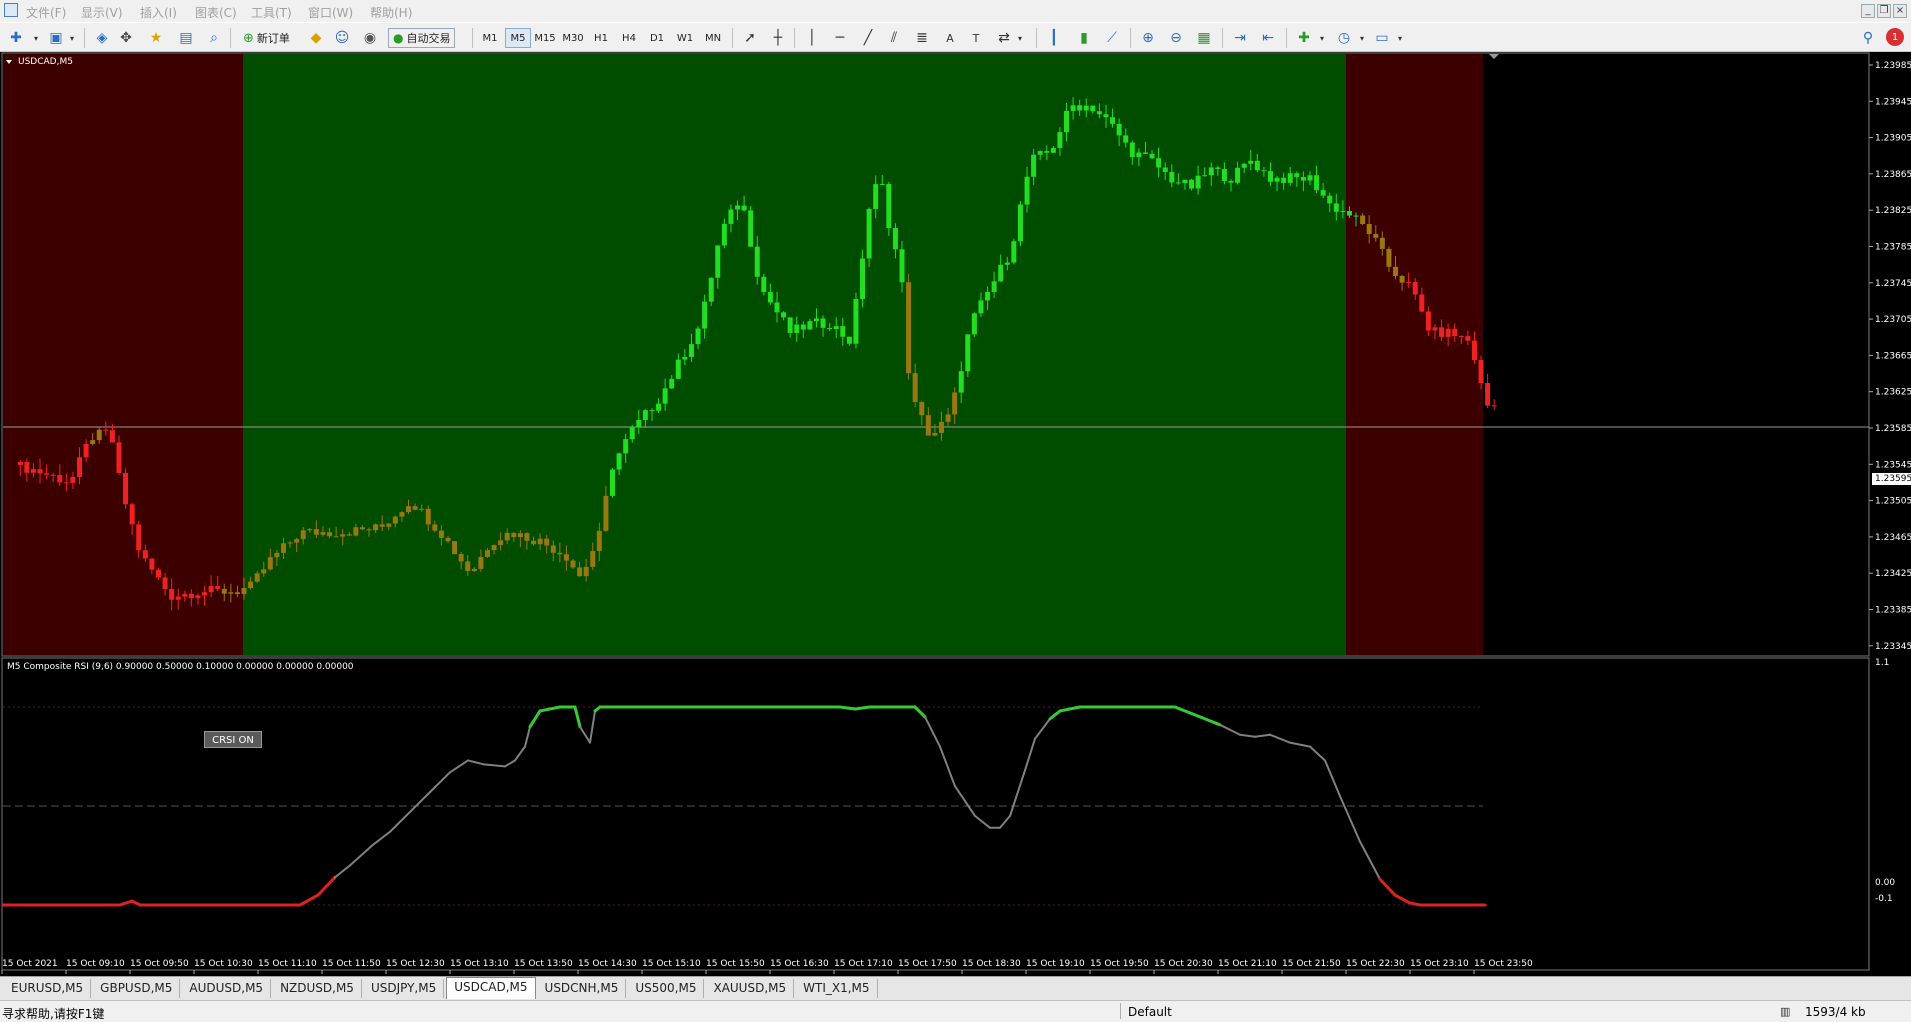 This screenshot has height=1022, width=1911. What do you see at coordinates (601, 38) in the screenshot?
I see `timeframe-h1-button: H1` at bounding box center [601, 38].